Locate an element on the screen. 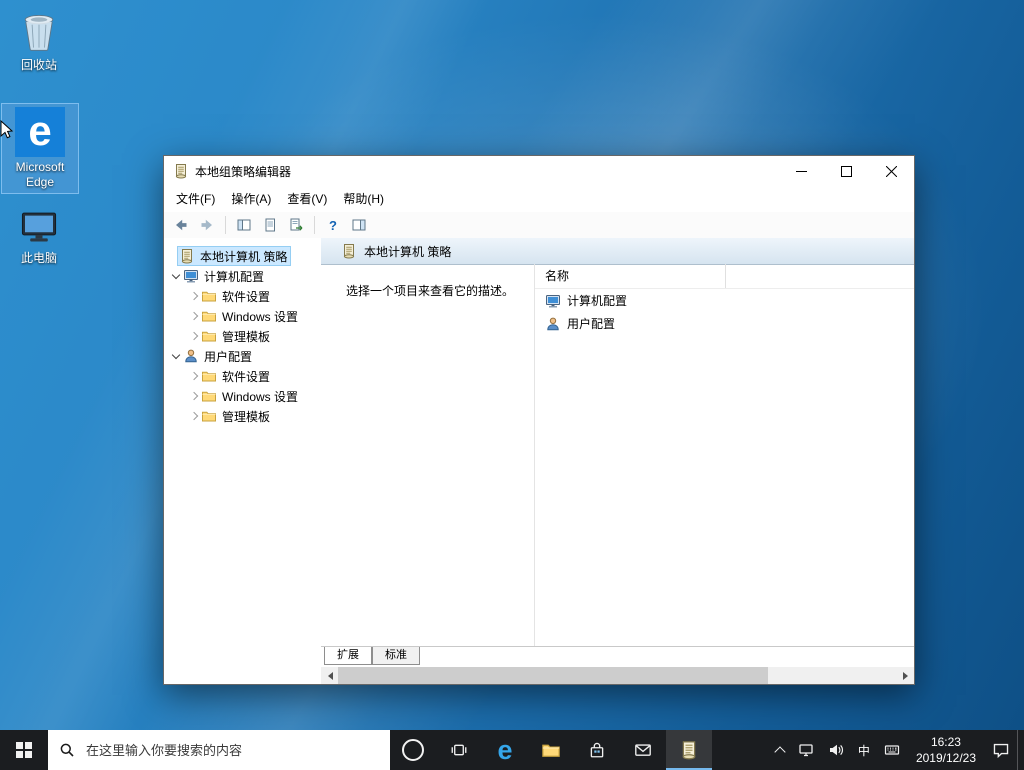 The image size is (1024, 770). desktop-icon-this-pc: 此电脑 is located at coordinates (39, 236).